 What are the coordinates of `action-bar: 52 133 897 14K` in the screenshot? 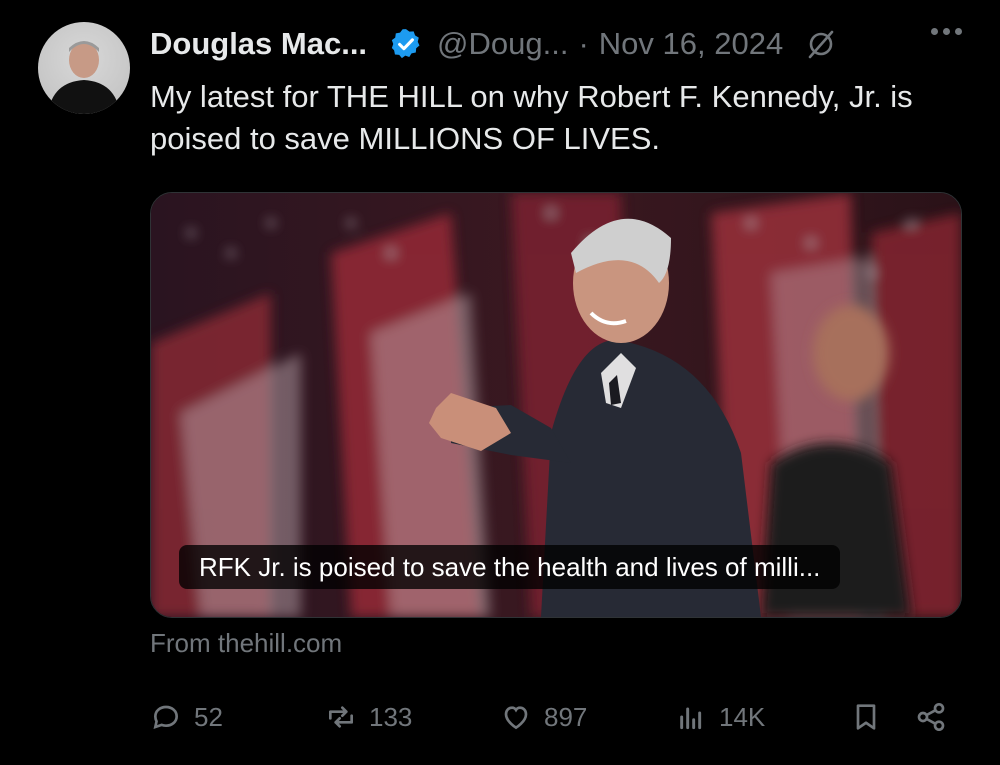 It's located at (557, 717).